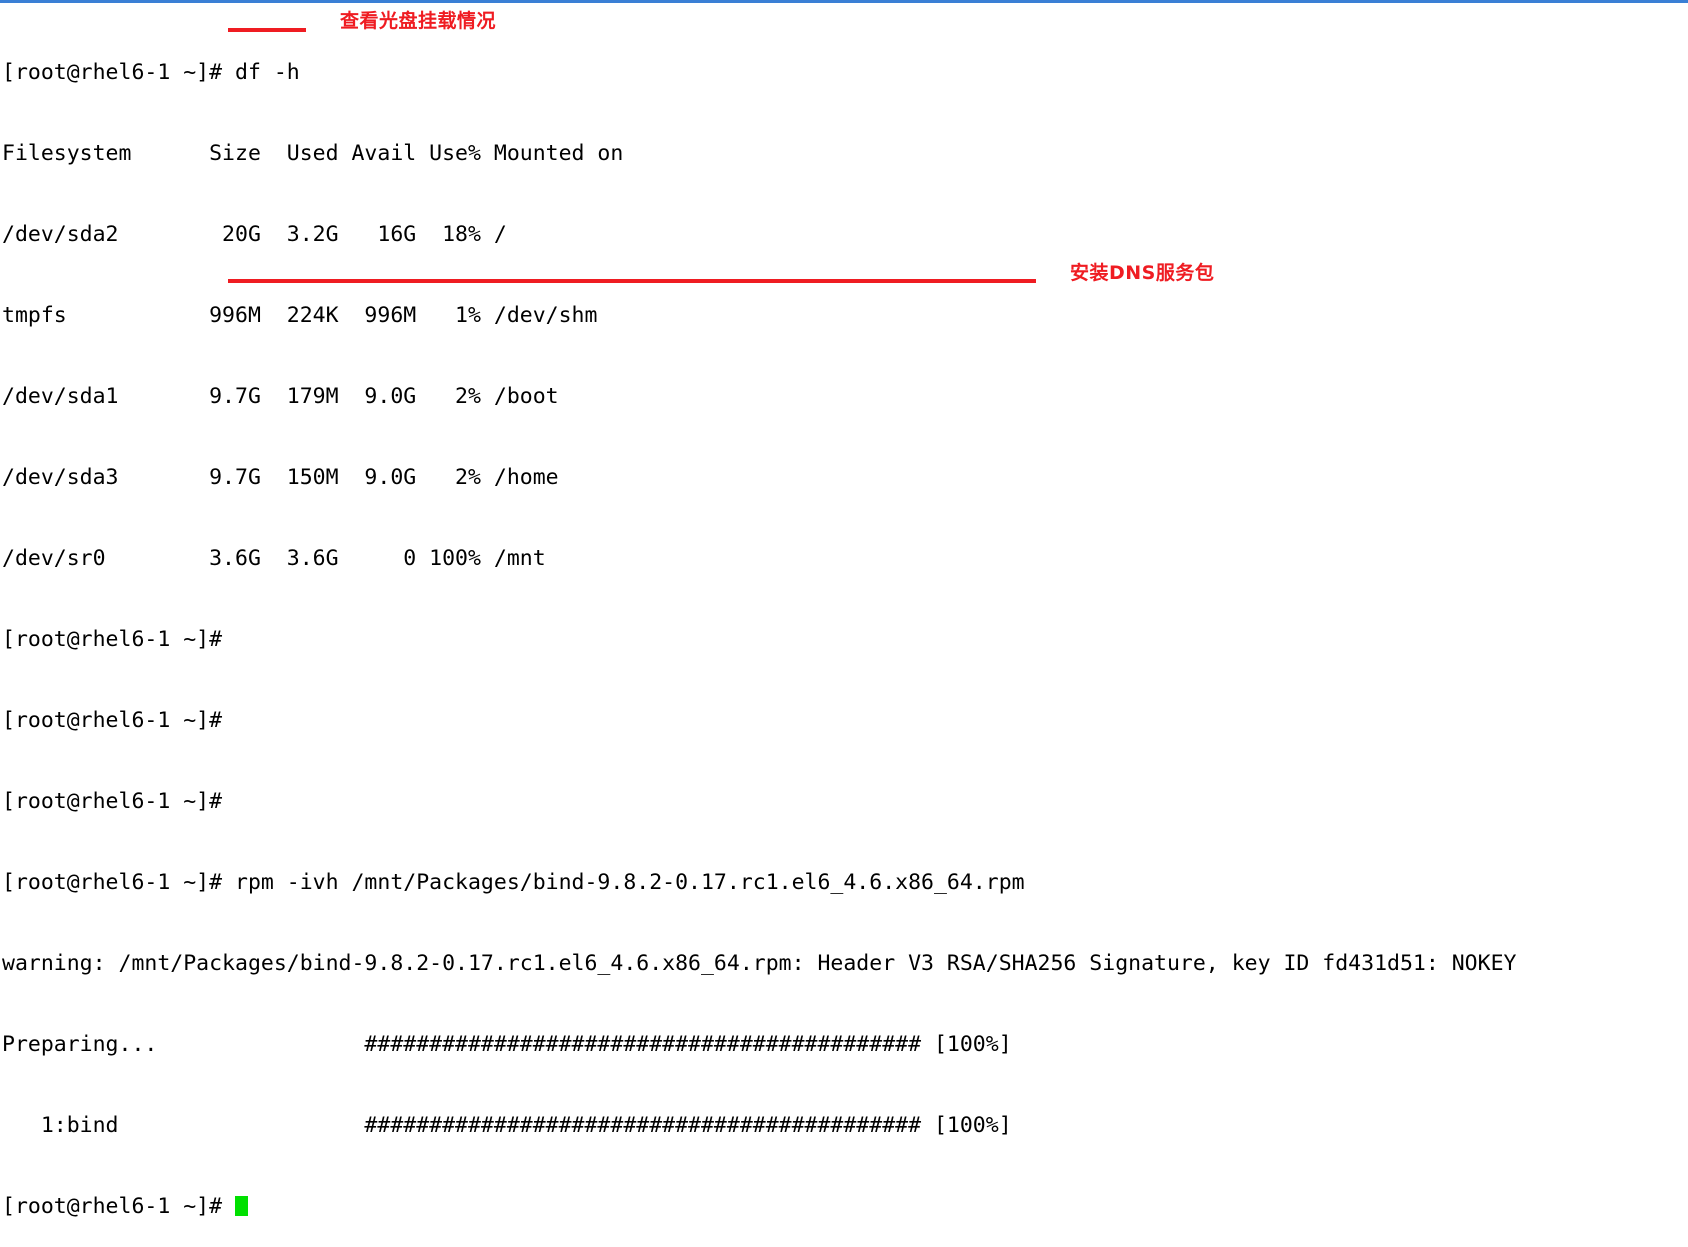  Describe the element at coordinates (845, 1206) in the screenshot. I see `terminal-prompt-line: [root@rhel6-1 ~]#` at that location.